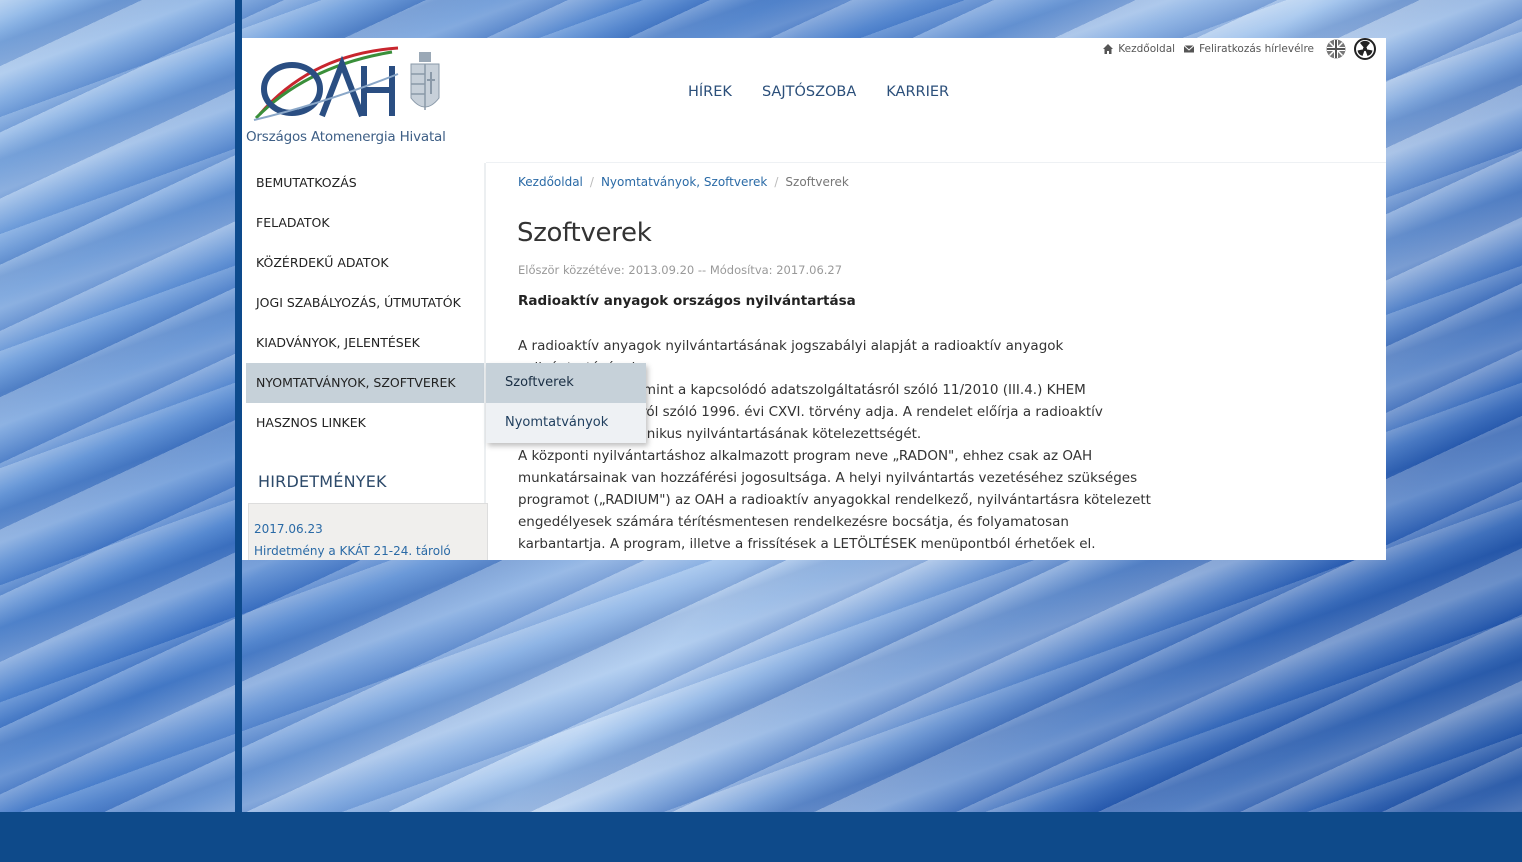 The width and height of the screenshot is (1522, 862). What do you see at coordinates (710, 92) in the screenshot?
I see `topnav-news: HÍREK` at bounding box center [710, 92].